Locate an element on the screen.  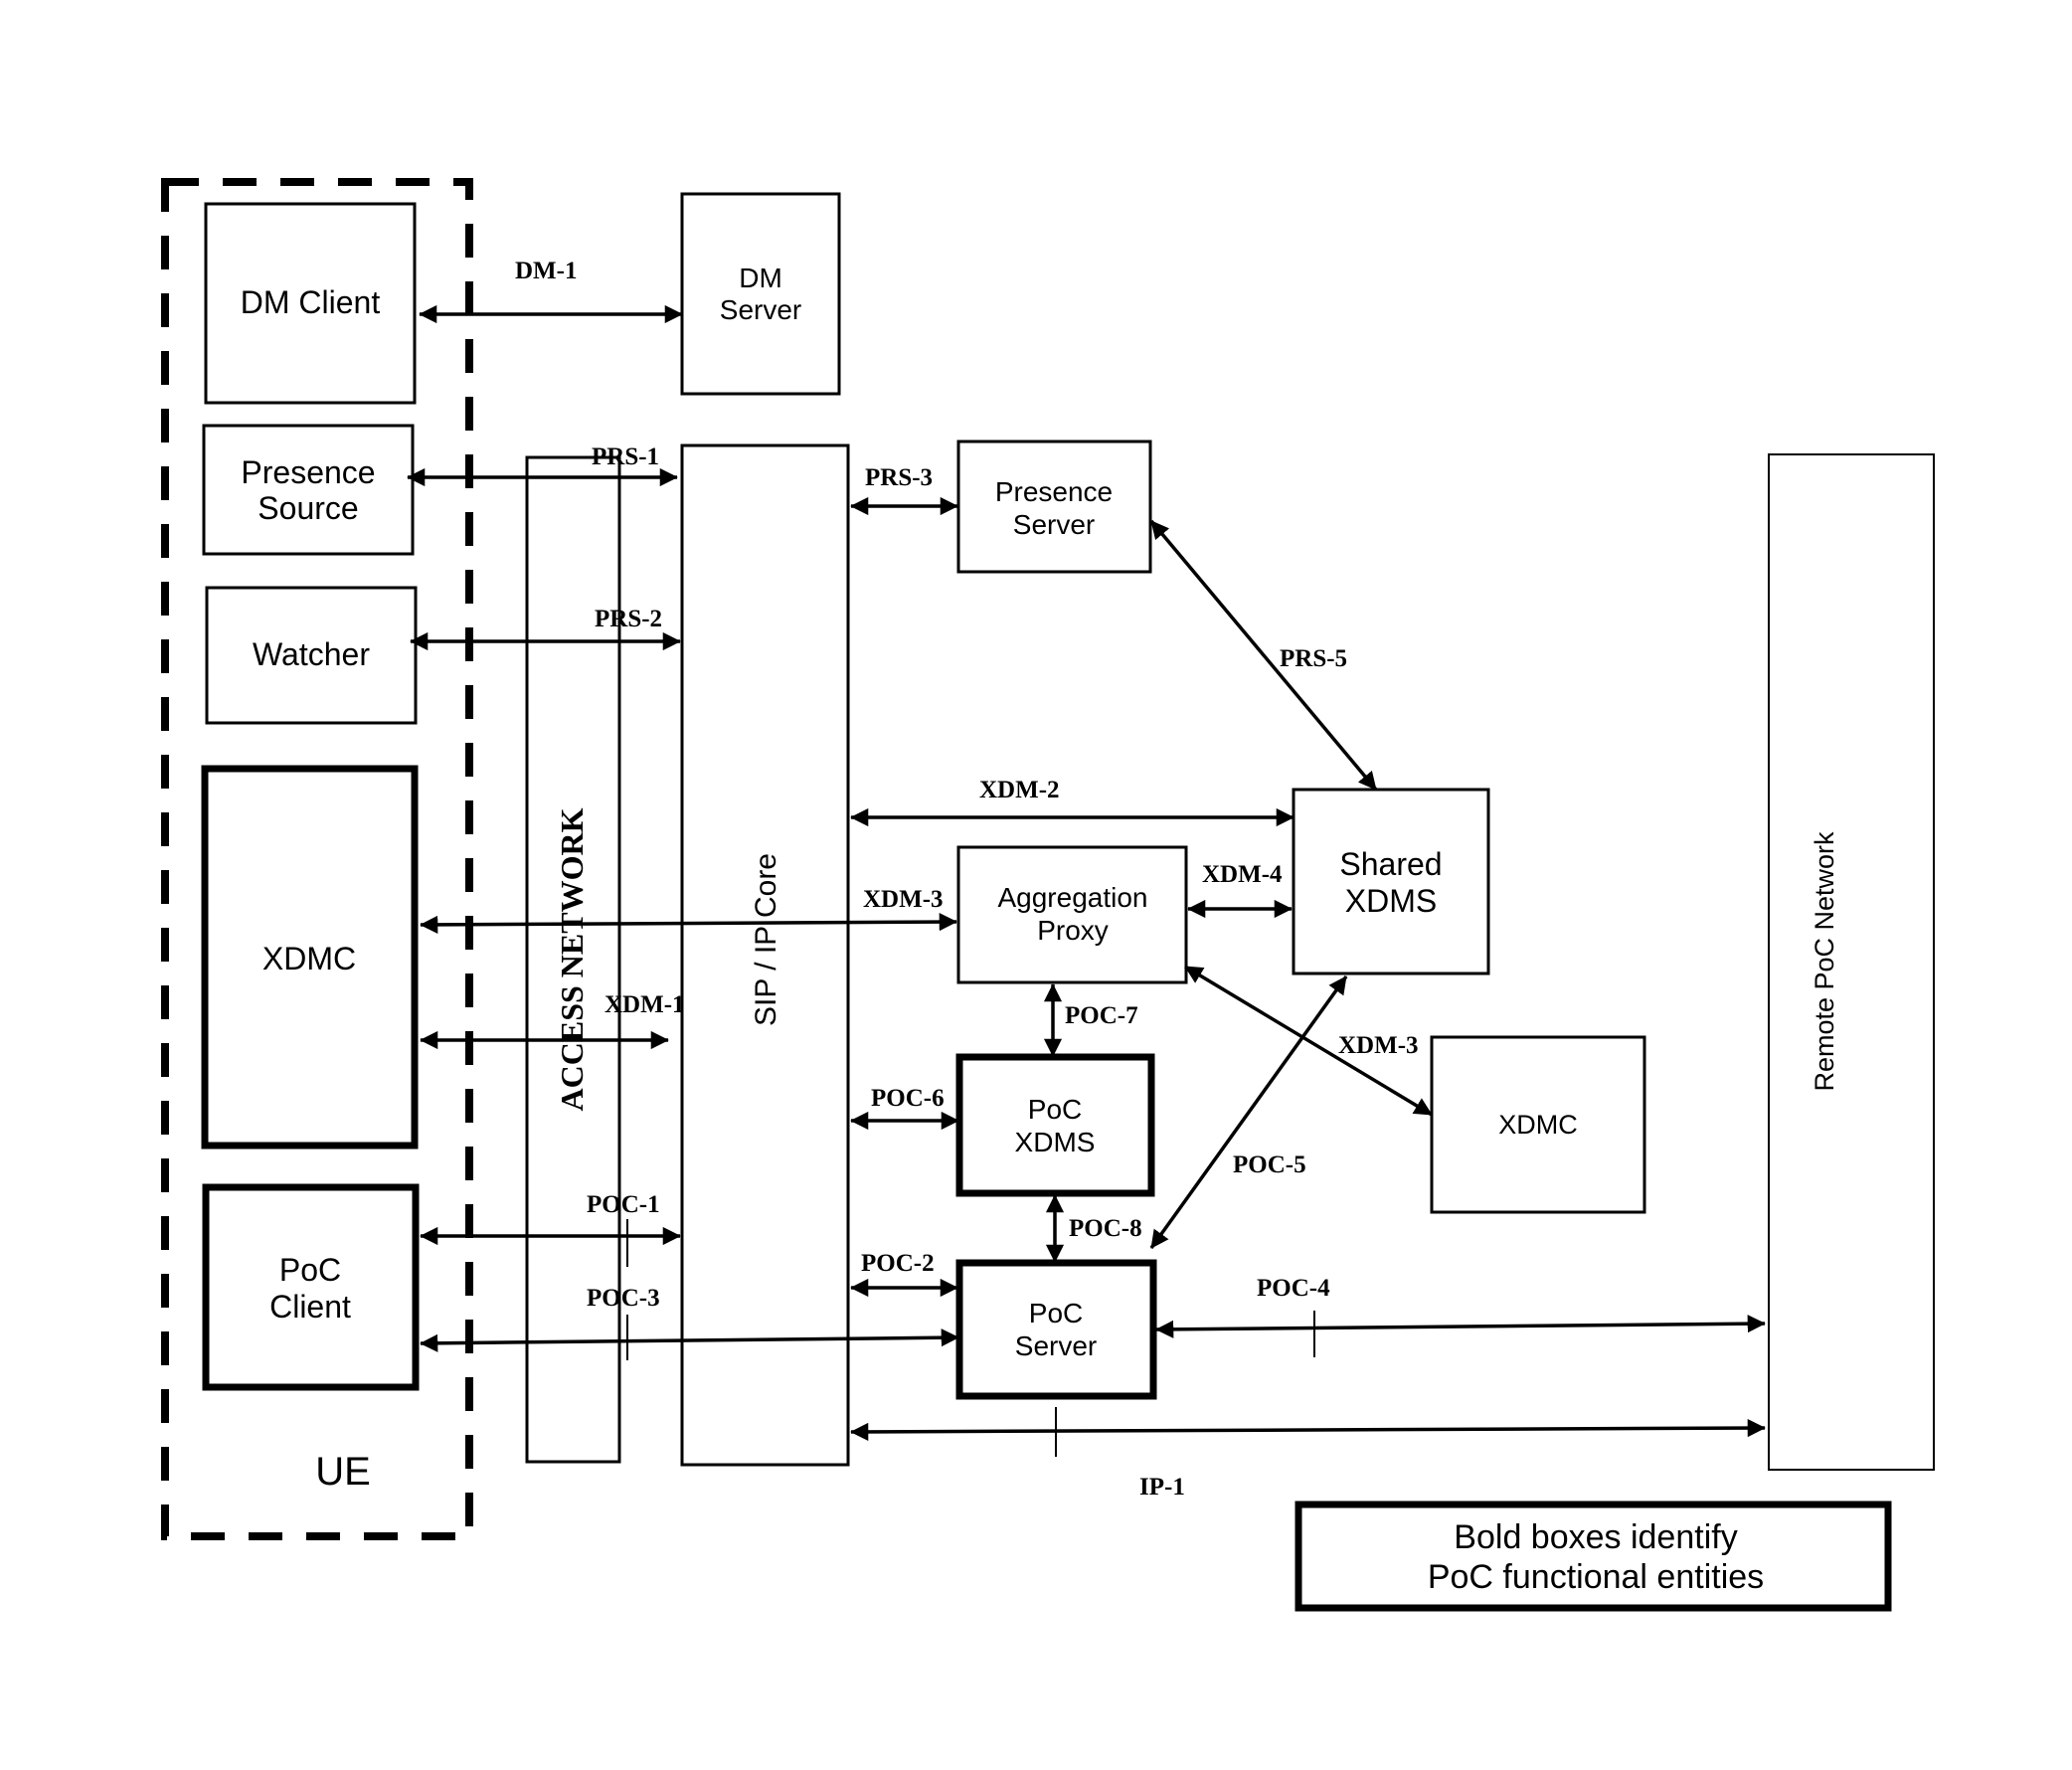
xdmc-ue-label: XDMC is located at coordinates (309, 958).